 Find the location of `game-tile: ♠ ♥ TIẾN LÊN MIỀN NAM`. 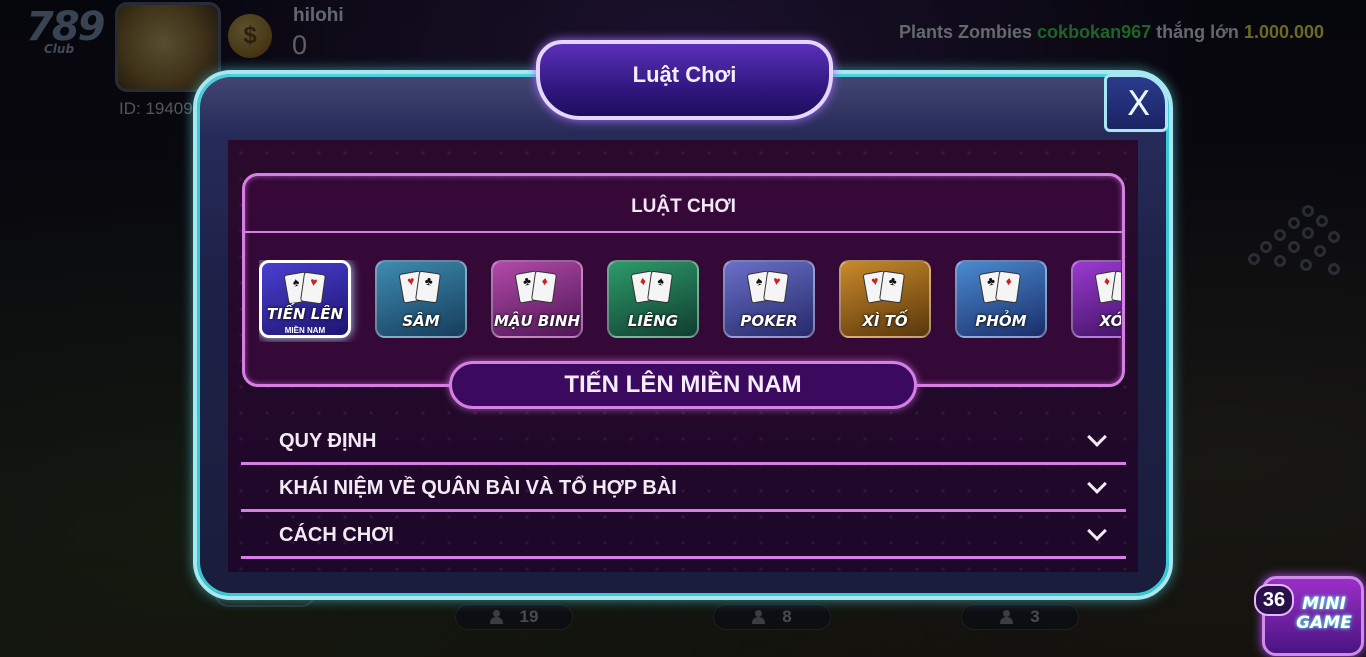

game-tile: ♠ ♥ TIẾN LÊN MIỀN NAM is located at coordinates (305, 299).